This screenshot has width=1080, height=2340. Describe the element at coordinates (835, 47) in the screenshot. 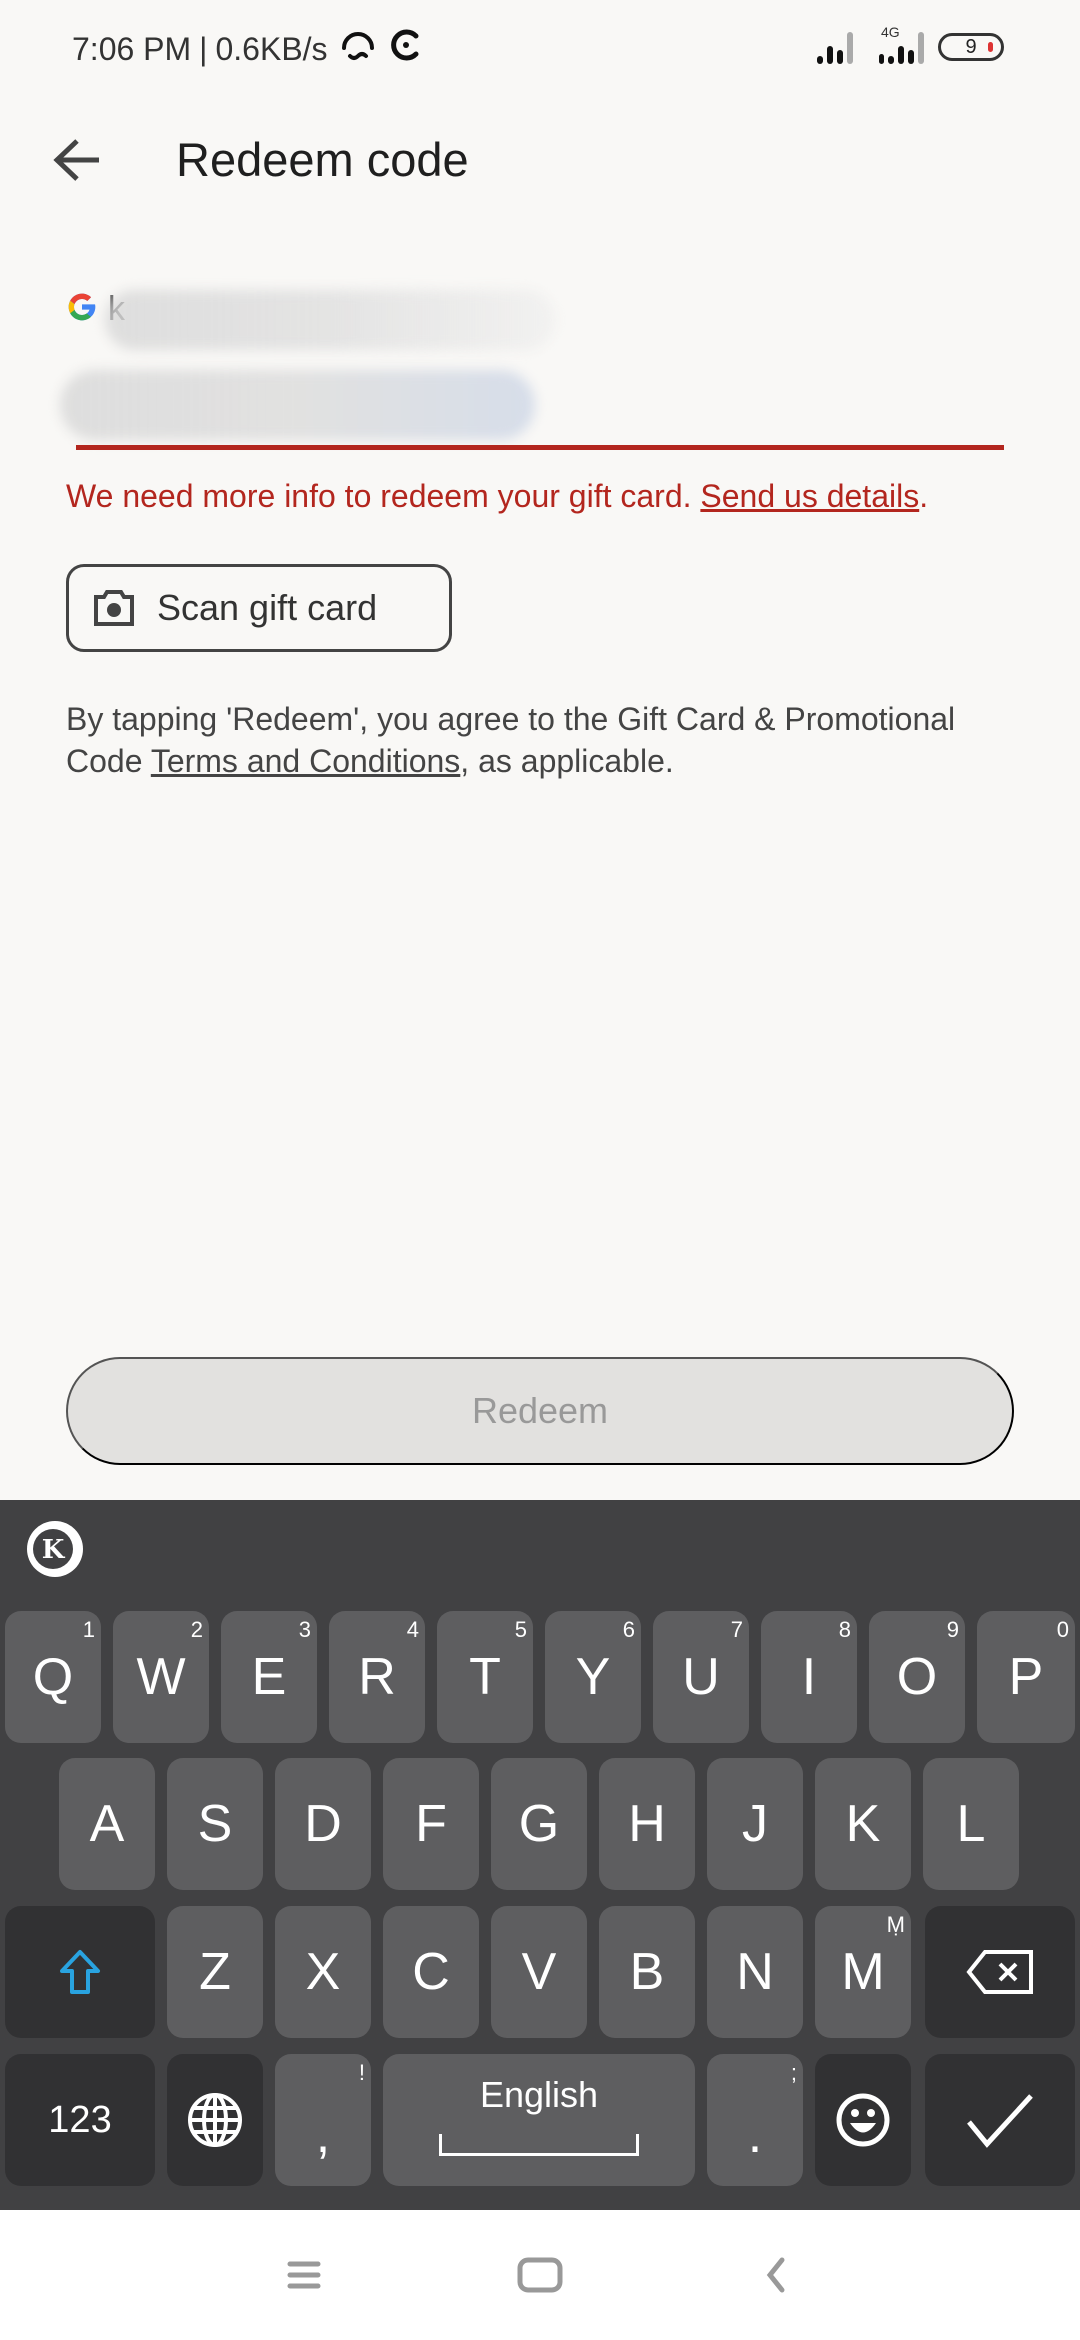

I see `signal-icon` at that location.